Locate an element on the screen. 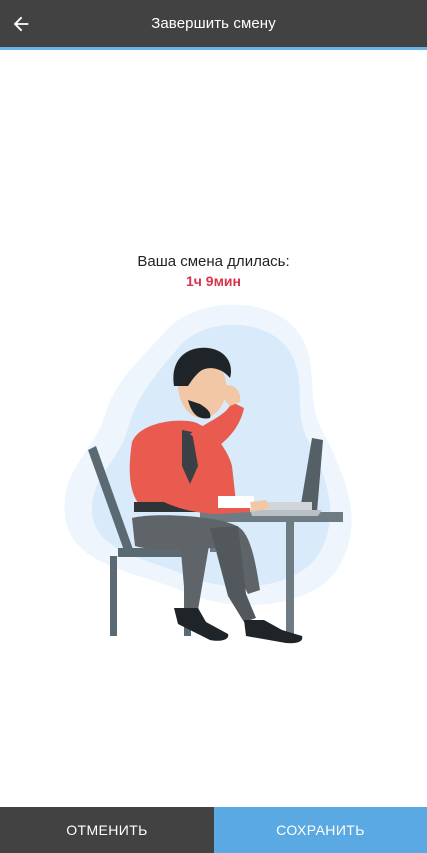  shift-duration-value: 1ч 9мин is located at coordinates (213, 281).